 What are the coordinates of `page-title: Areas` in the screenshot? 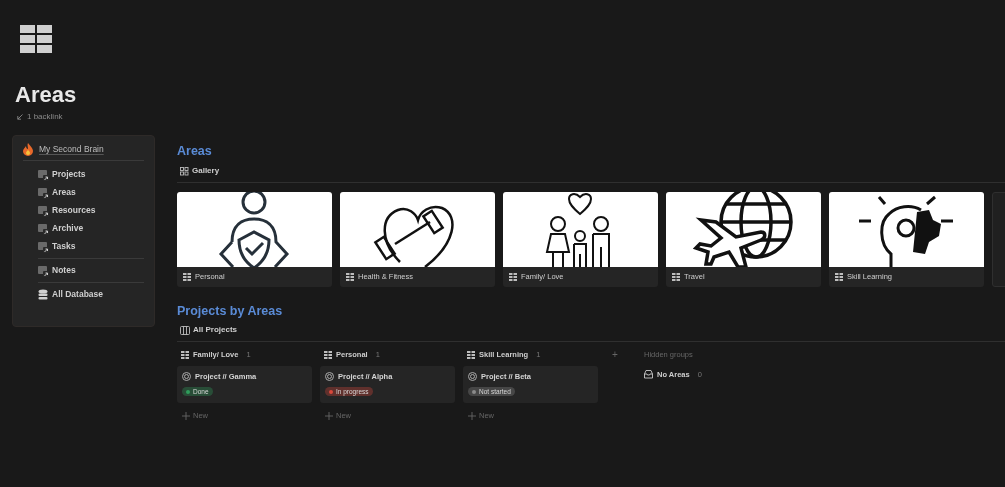 It's located at (46, 95).